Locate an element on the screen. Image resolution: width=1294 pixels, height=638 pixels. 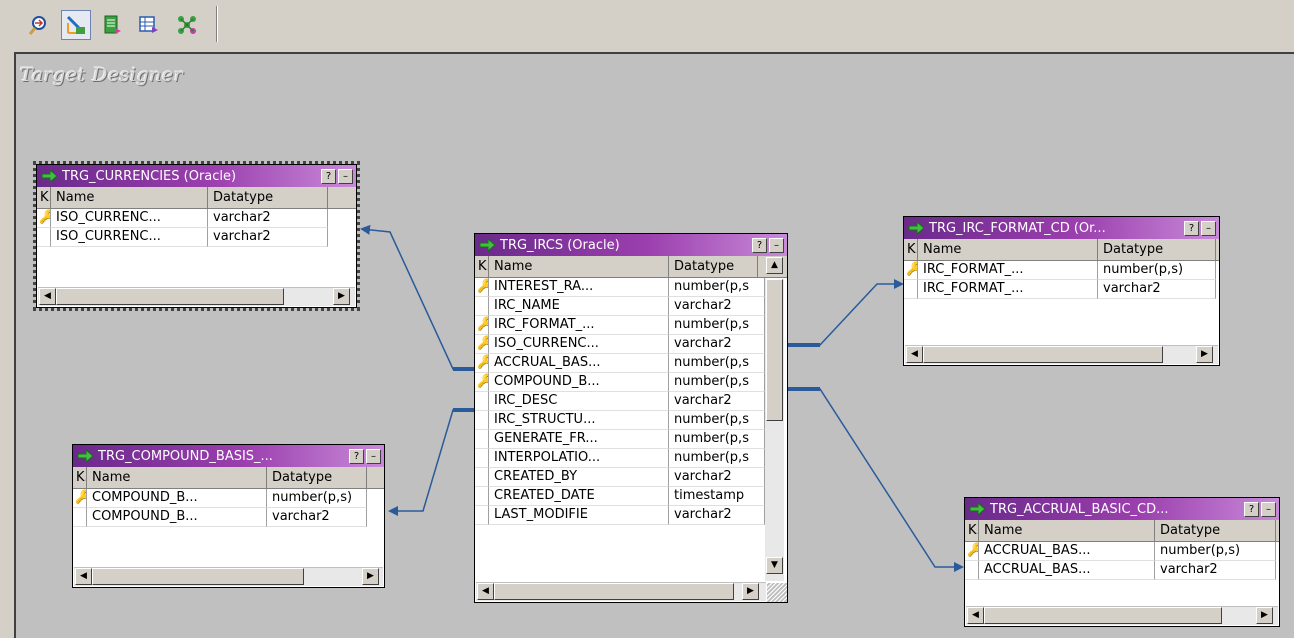
table-row: IRC_FORMAT_... varchar2 is located at coordinates (1061, 289).